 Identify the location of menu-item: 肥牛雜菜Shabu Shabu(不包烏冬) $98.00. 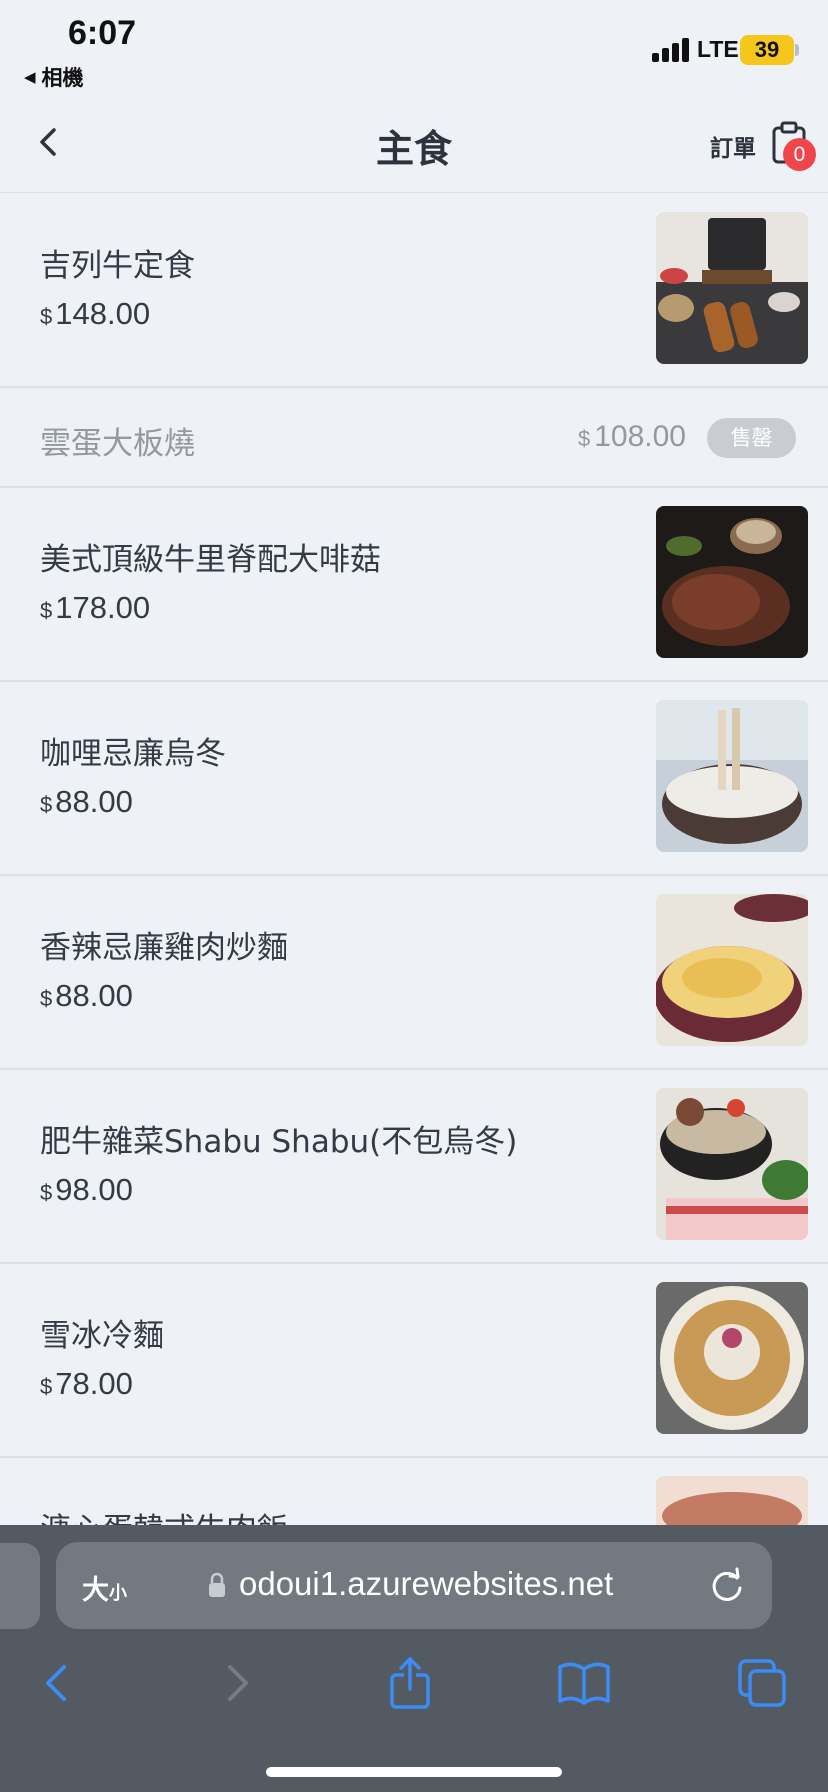
(414, 1167).